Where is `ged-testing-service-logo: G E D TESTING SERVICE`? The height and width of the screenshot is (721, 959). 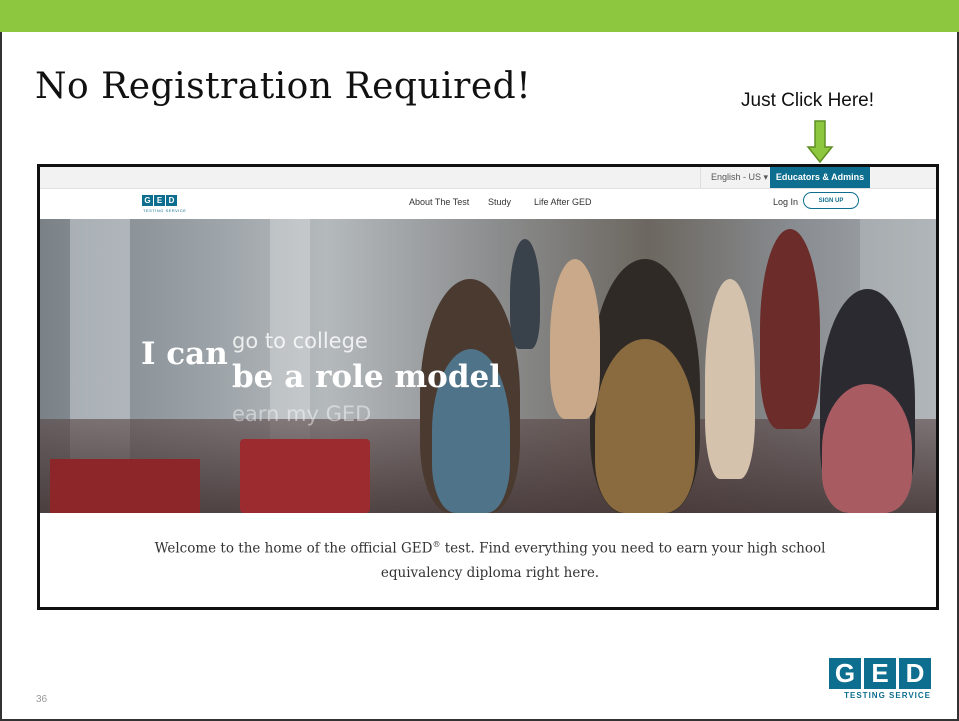 ged-testing-service-logo: G E D TESTING SERVICE is located at coordinates (880, 679).